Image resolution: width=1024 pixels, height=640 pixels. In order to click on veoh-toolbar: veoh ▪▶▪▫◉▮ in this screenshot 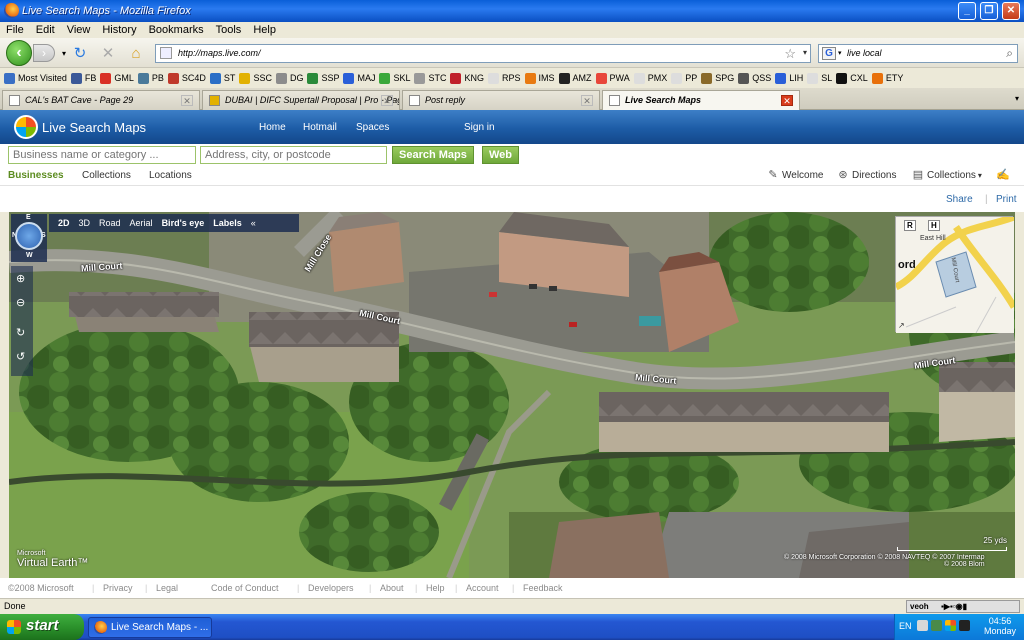, I will do `click(963, 606)`.